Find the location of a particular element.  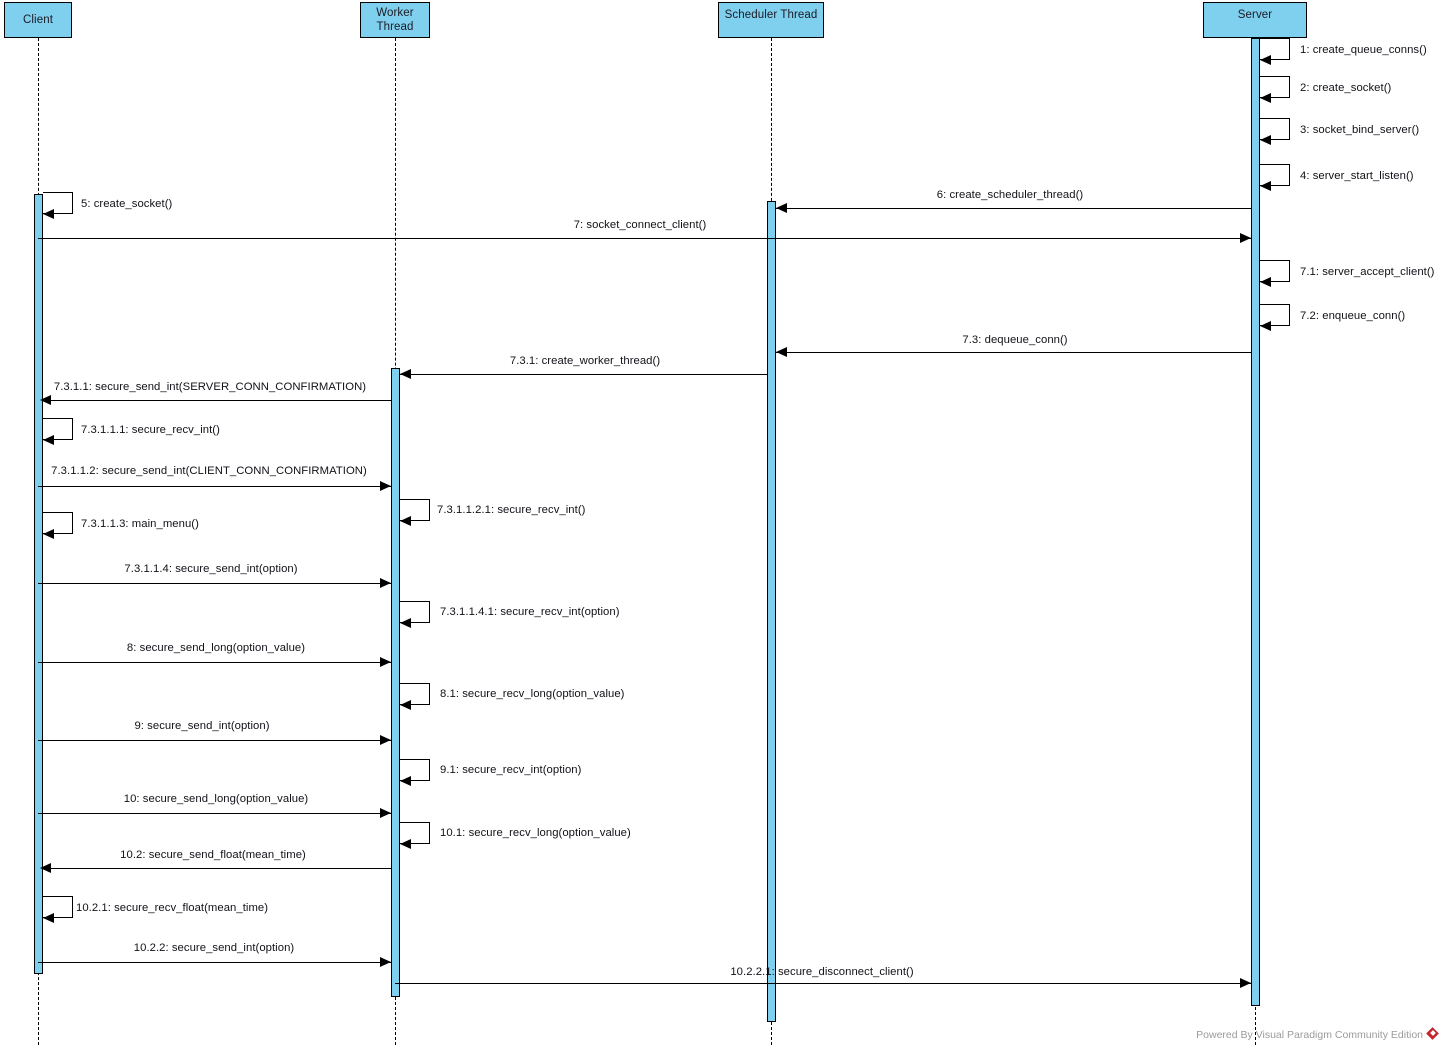

lifeline-head-scheduler: Scheduler Thread is located at coordinates (771, 20).